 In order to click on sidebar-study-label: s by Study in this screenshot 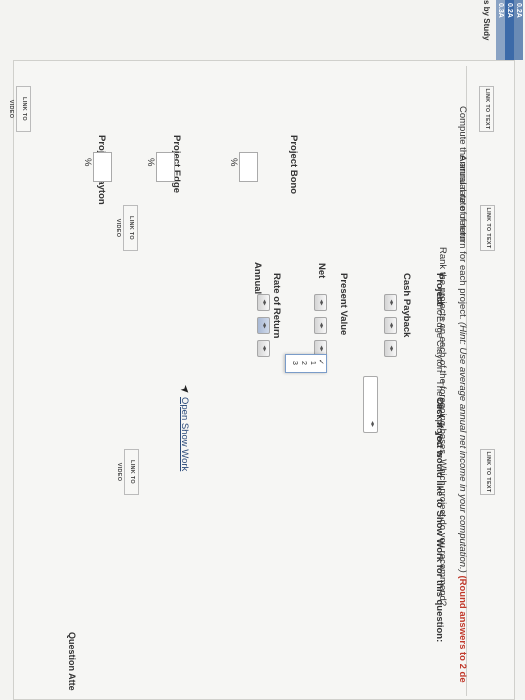, I will do `click(486, 20)`.